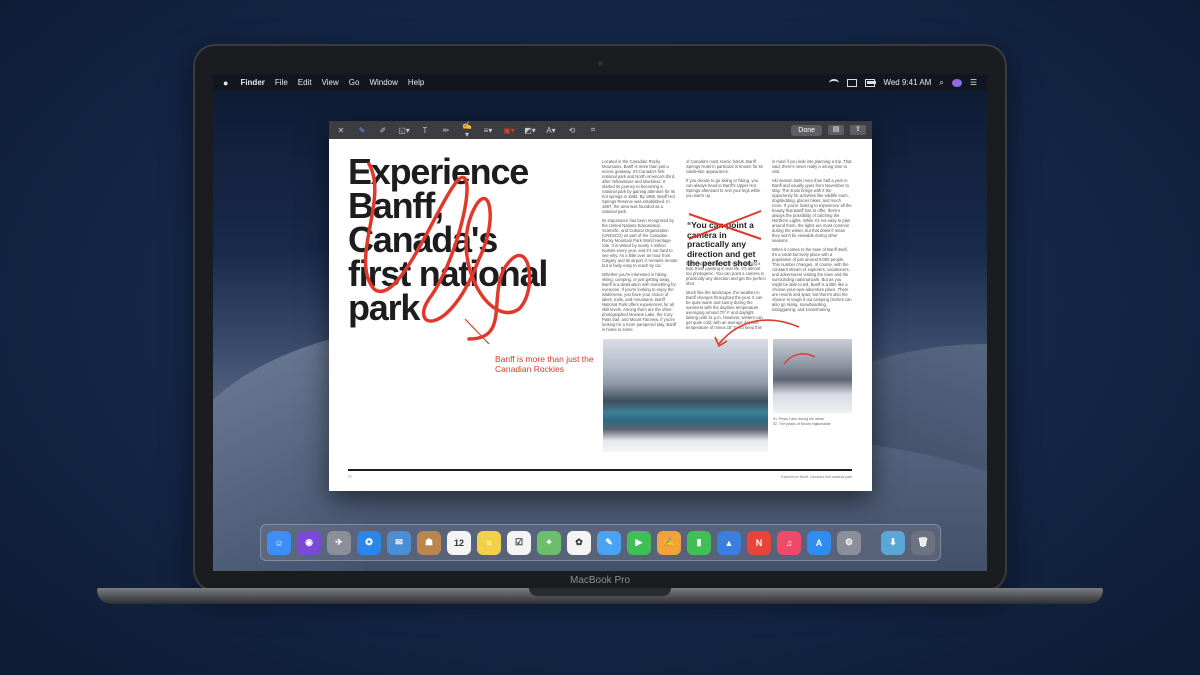 Image resolution: width=1200 pixels, height=675 pixels. Describe the element at coordinates (579, 542) in the screenshot. I see `dock-photos-icon: ✿` at that location.